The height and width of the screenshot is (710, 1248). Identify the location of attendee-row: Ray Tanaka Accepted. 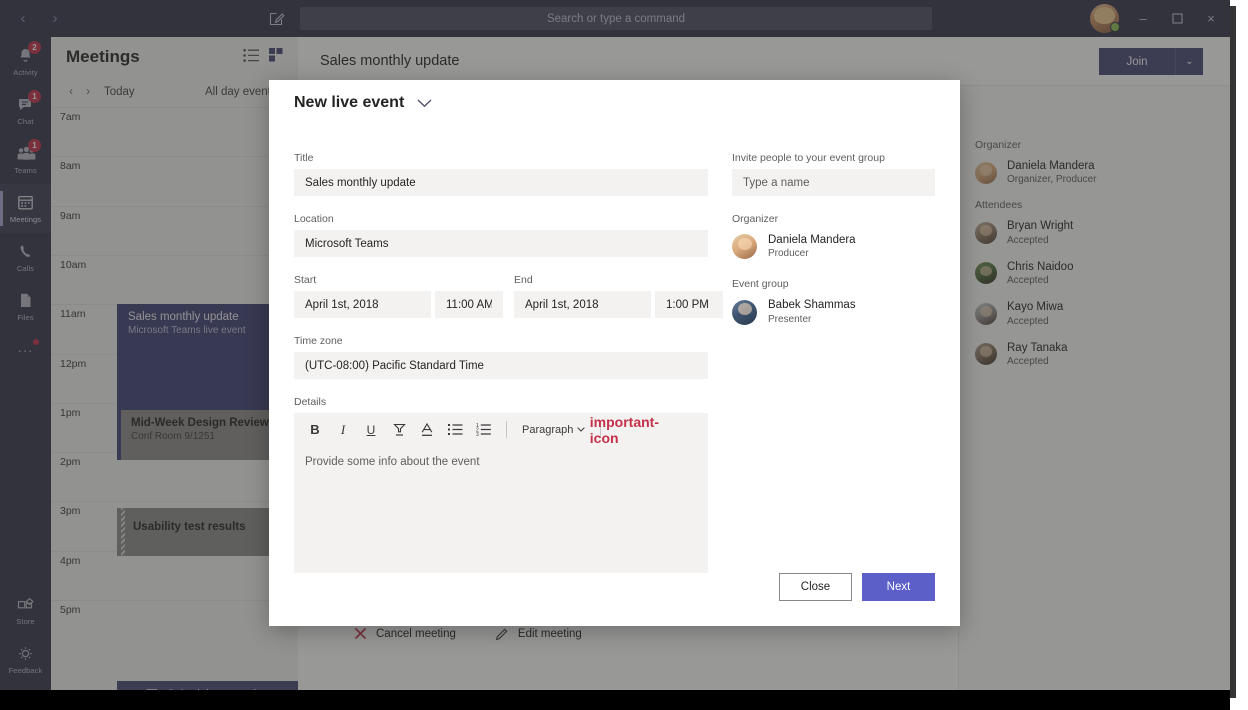
(1103, 354).